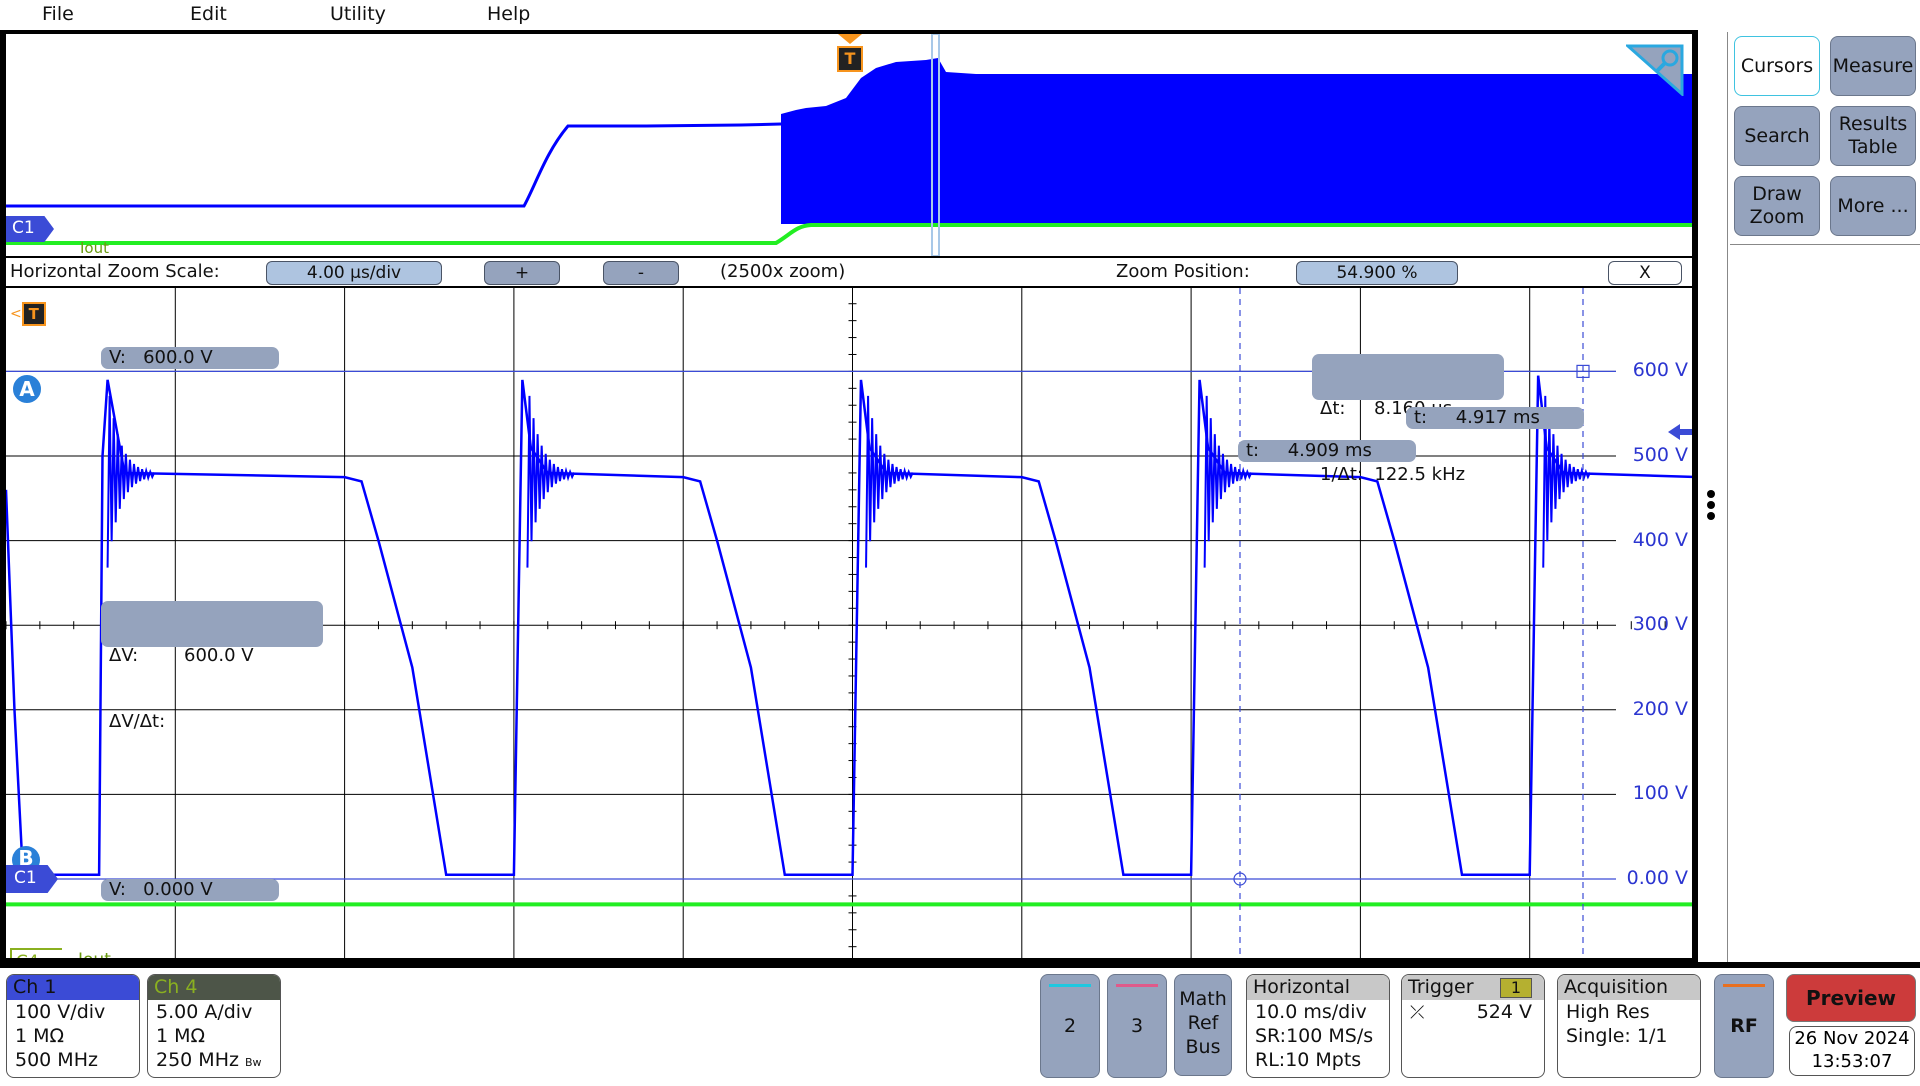 Image resolution: width=1920 pixels, height=1086 pixels. What do you see at coordinates (1070, 985) in the screenshot?
I see `ch2-color-bar` at bounding box center [1070, 985].